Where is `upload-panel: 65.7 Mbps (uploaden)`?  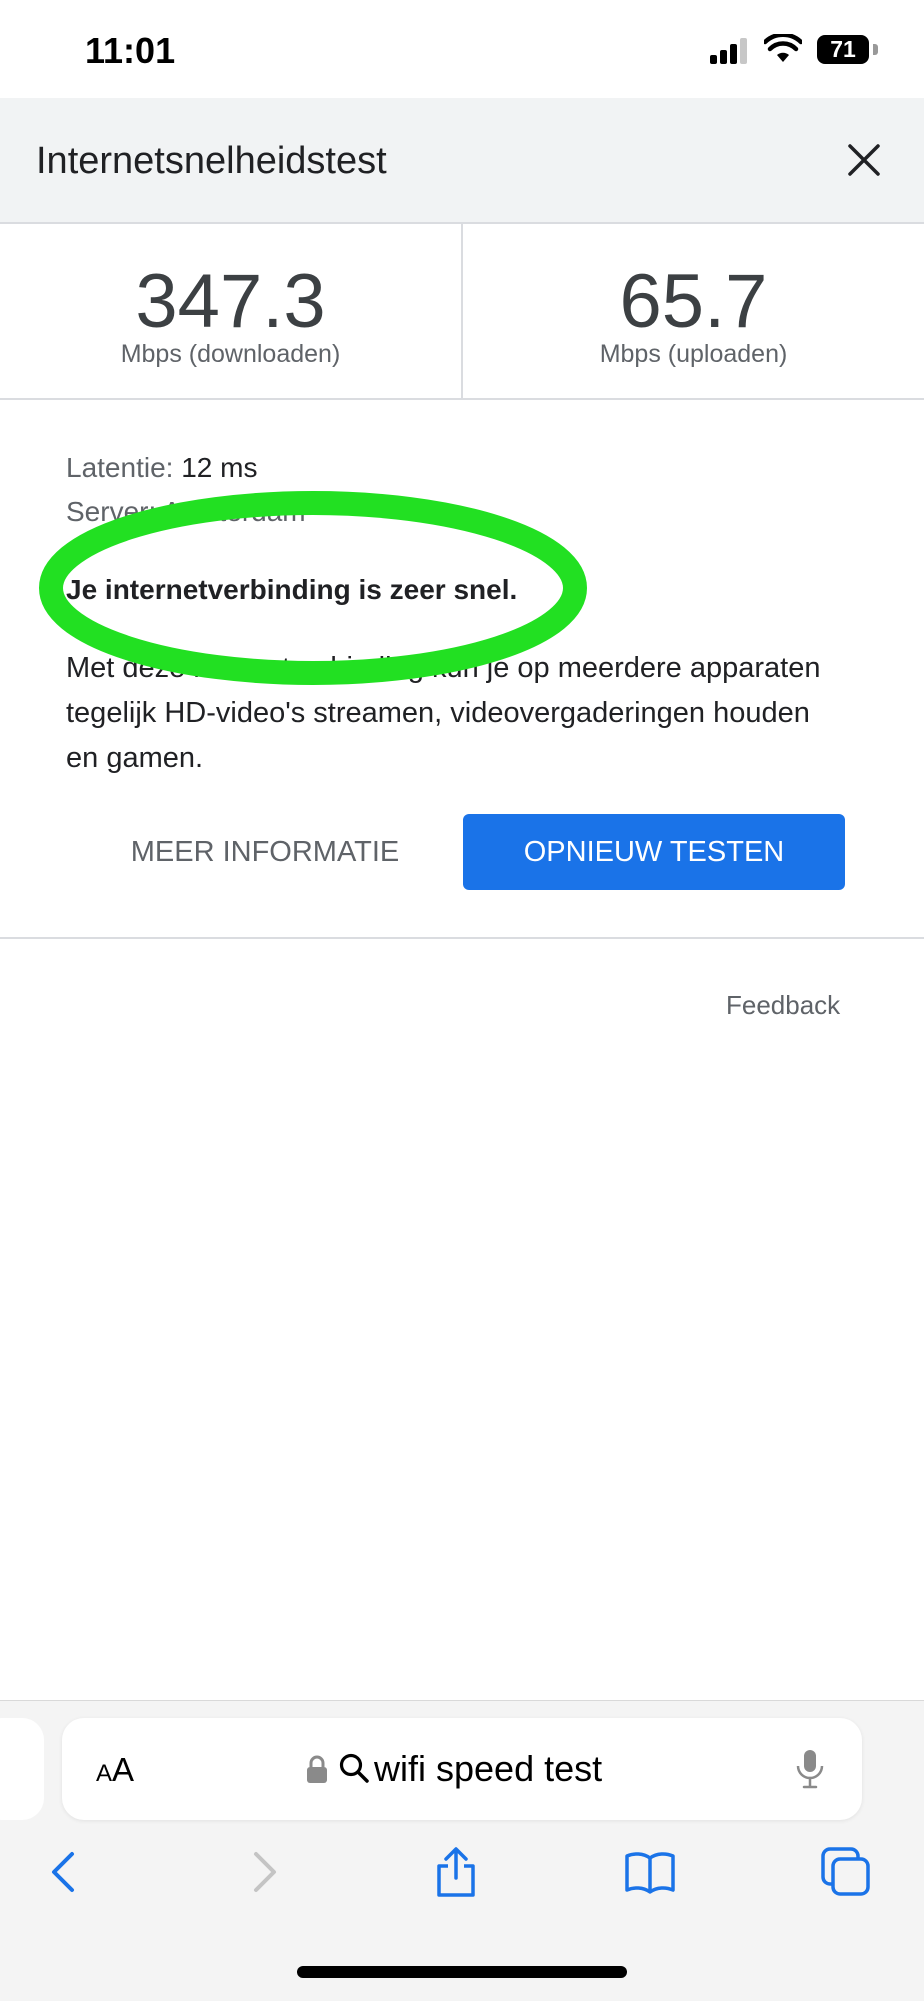
upload-panel: 65.7 Mbps (uploaden) is located at coordinates (693, 312).